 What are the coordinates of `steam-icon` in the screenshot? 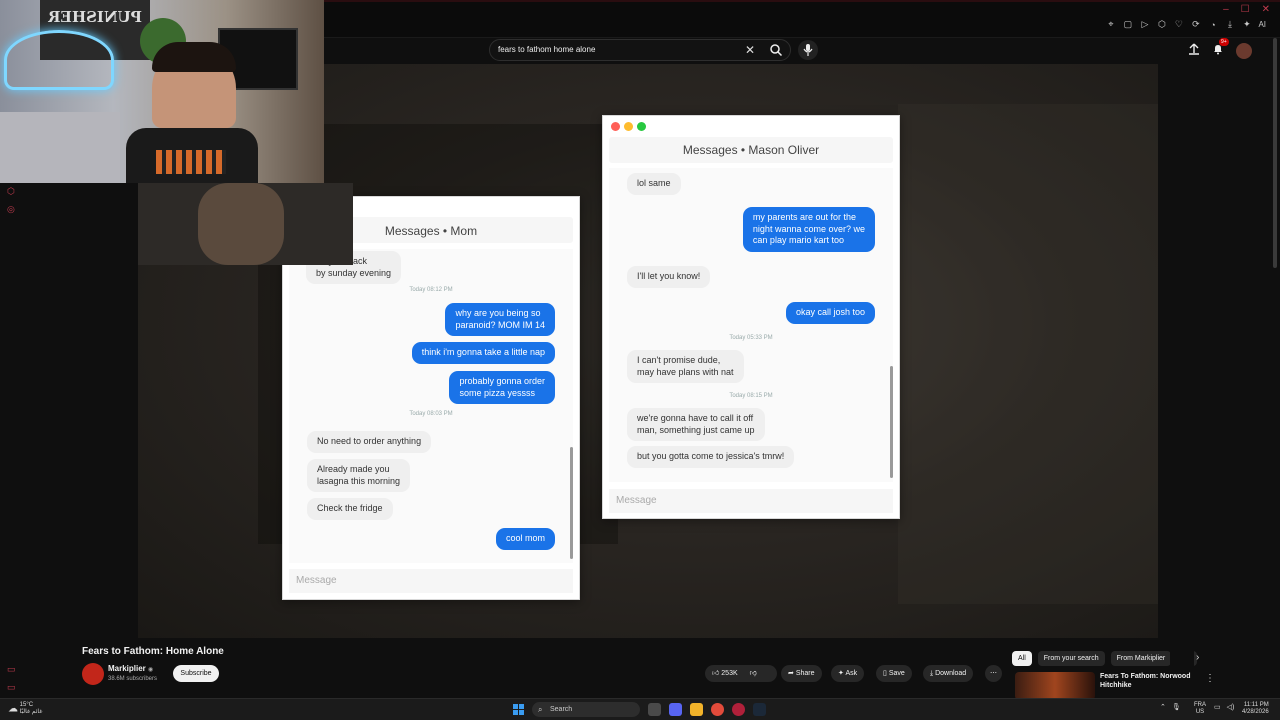 It's located at (759, 709).